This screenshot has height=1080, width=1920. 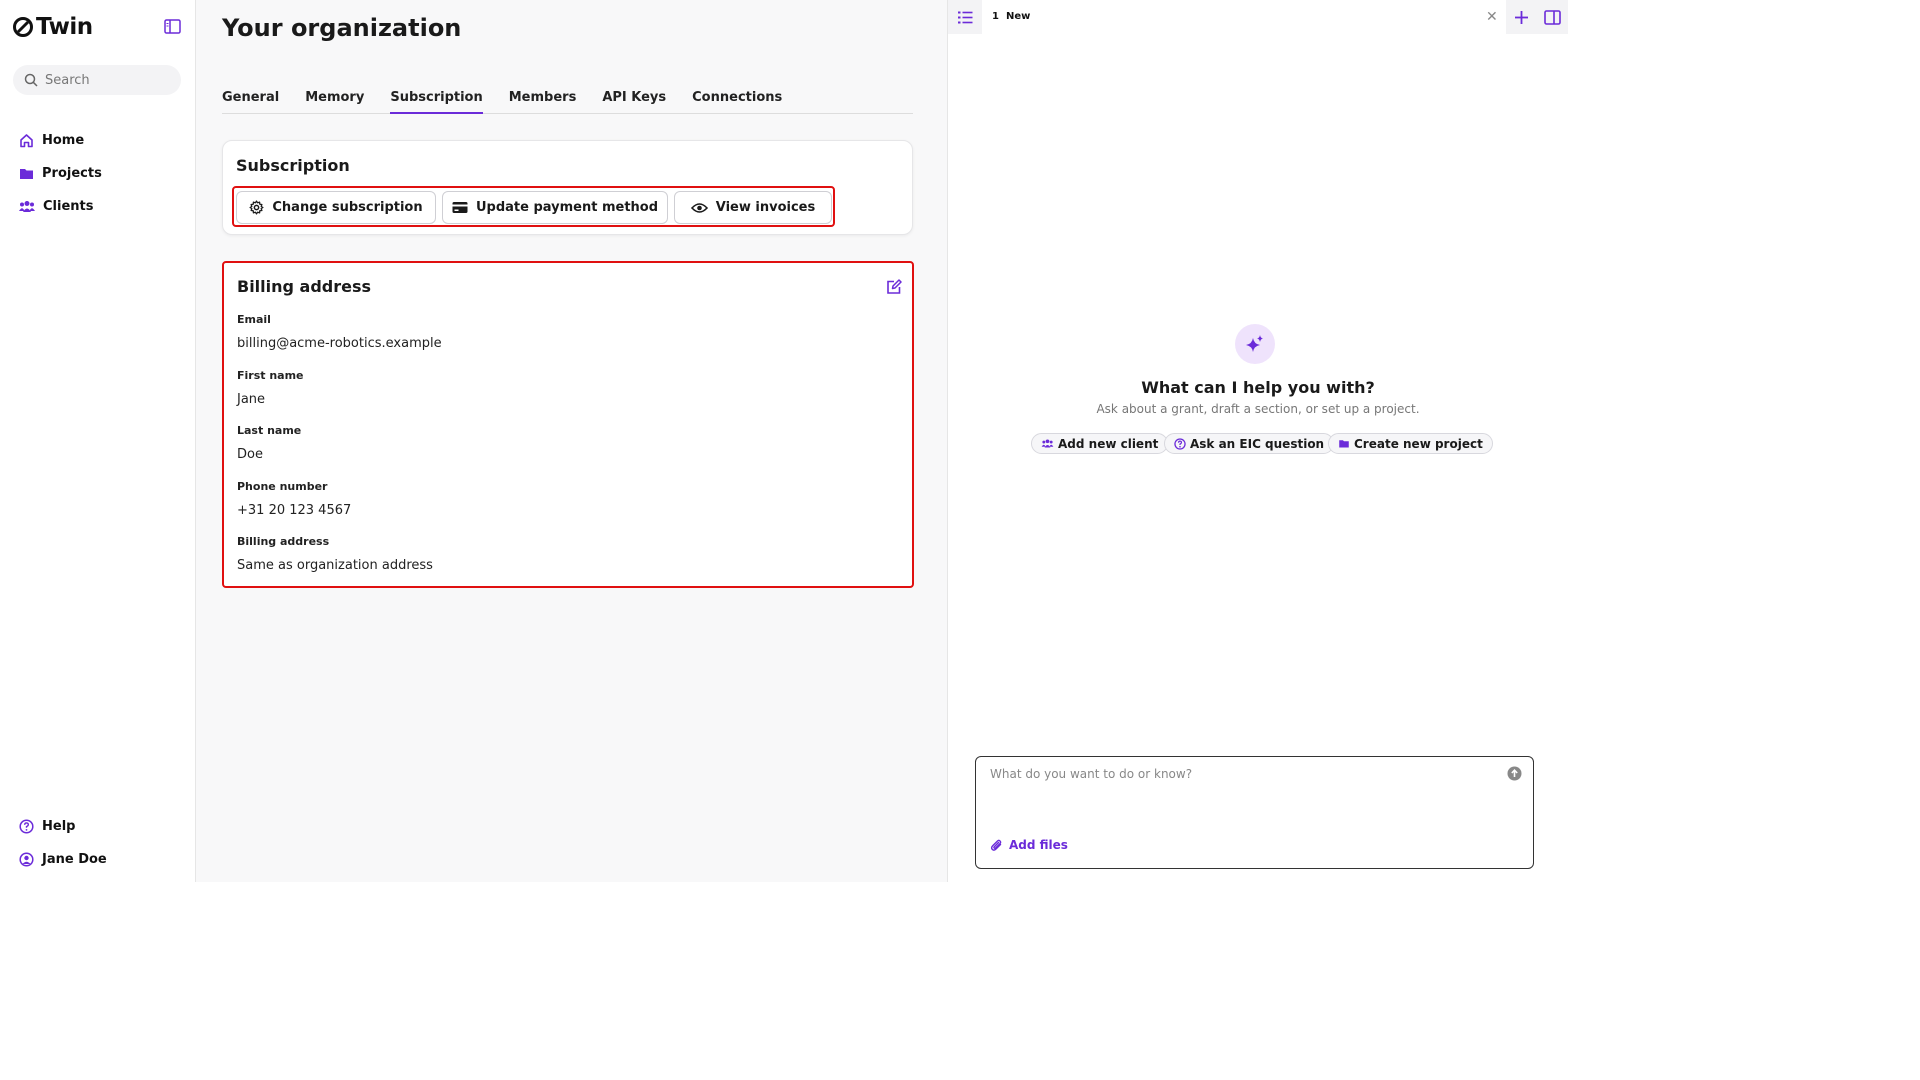 What do you see at coordinates (26, 141) in the screenshot?
I see `home-icon` at bounding box center [26, 141].